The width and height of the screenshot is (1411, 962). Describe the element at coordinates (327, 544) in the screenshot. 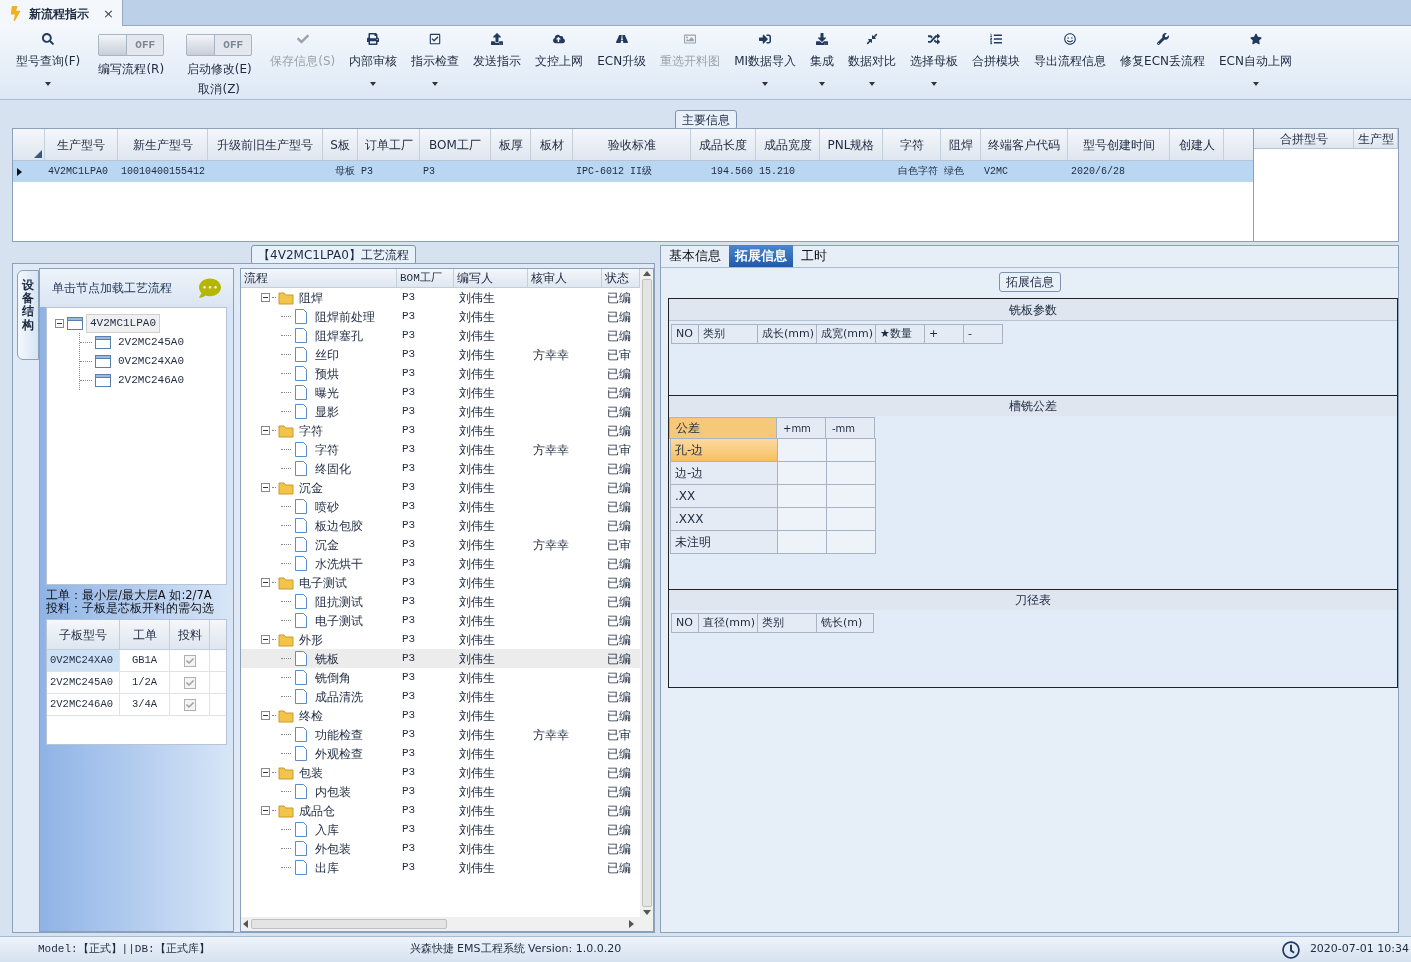

I see `flow-step-label: 沉金` at that location.